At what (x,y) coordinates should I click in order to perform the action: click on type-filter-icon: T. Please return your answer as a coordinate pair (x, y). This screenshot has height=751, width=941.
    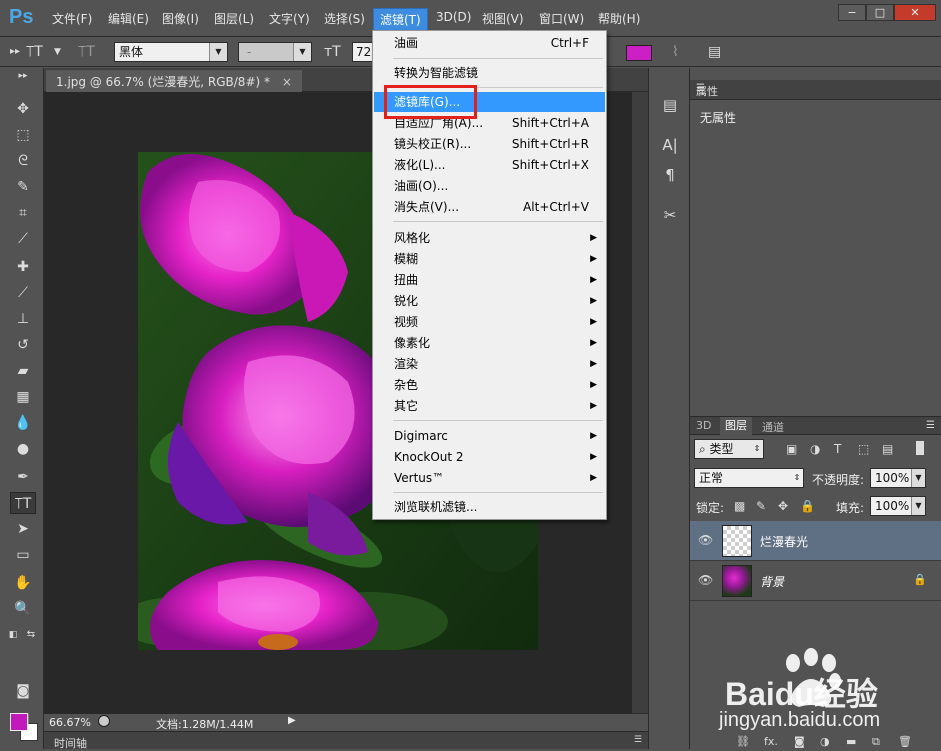
    Looking at the image, I should click on (837, 449).